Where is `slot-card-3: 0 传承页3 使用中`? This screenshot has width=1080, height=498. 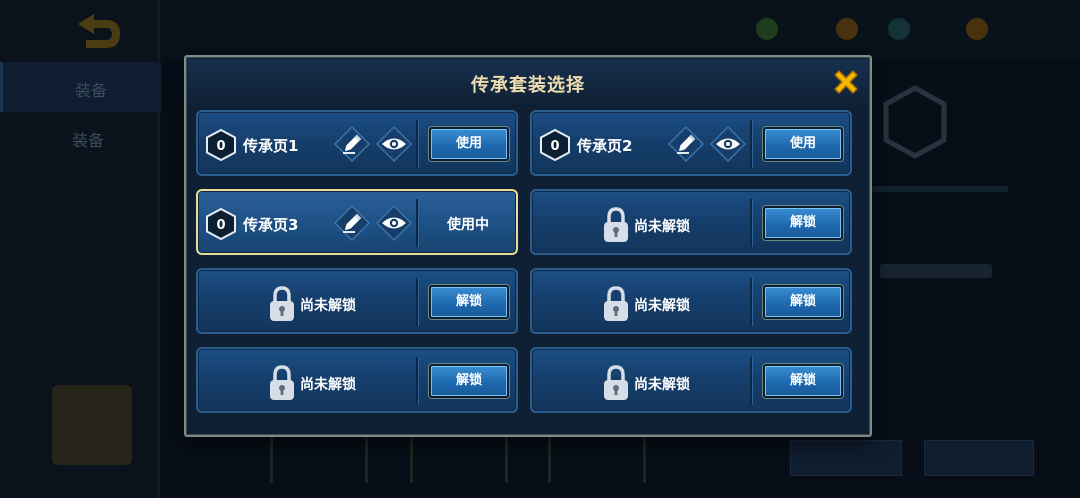 slot-card-3: 0 传承页3 使用中 is located at coordinates (357, 222).